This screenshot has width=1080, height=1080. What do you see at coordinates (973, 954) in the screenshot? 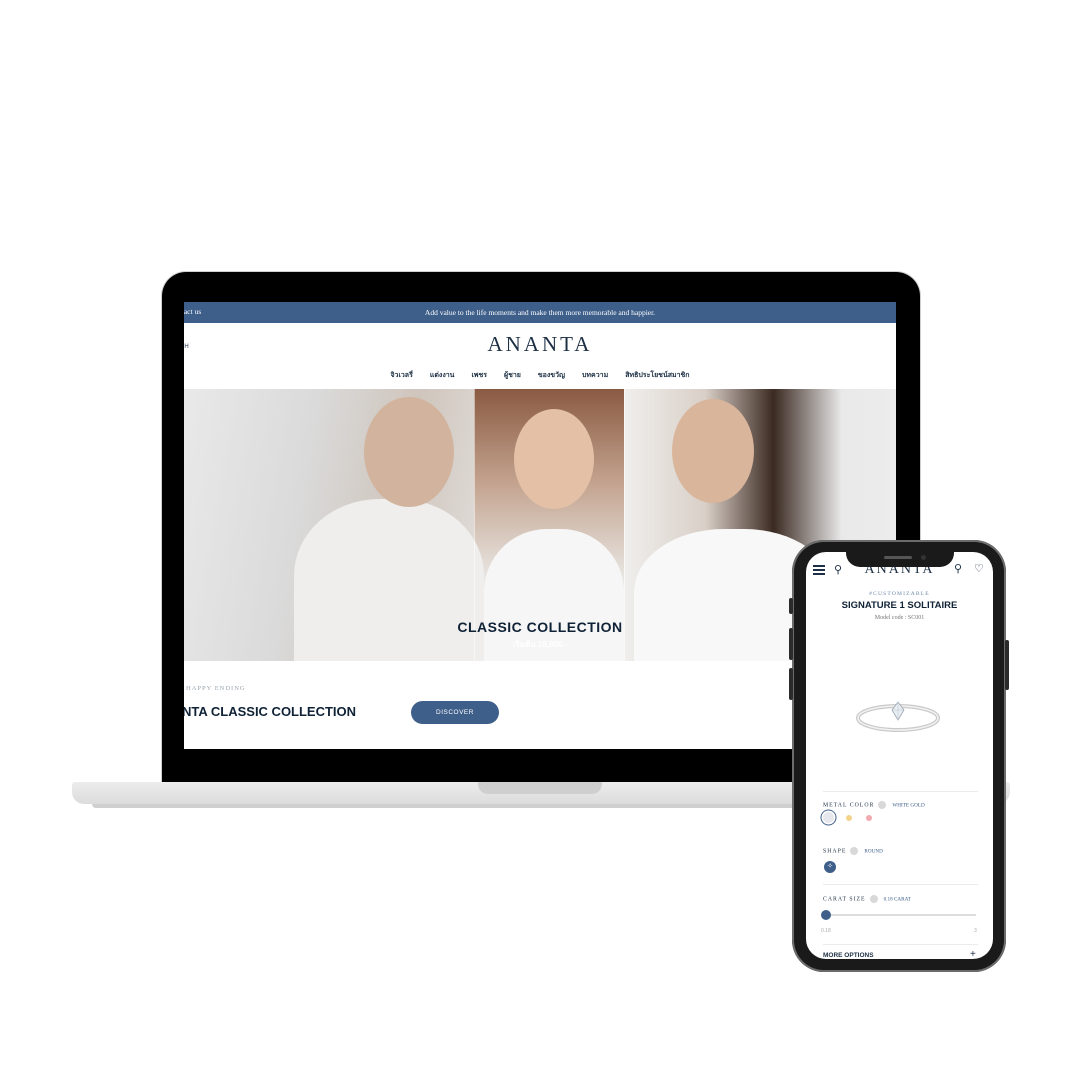
I see `plus-icon: +` at bounding box center [973, 954].